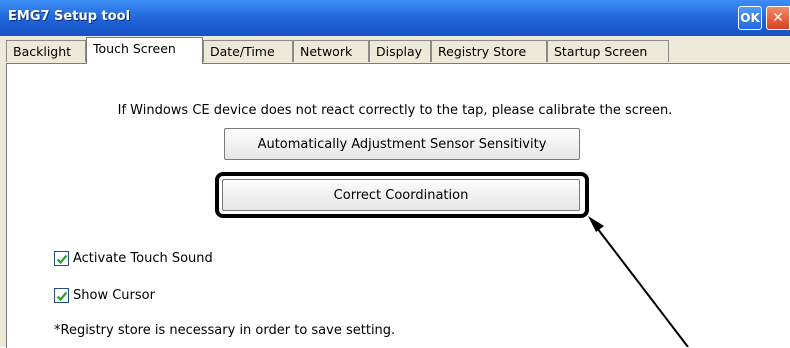 The height and width of the screenshot is (348, 790). What do you see at coordinates (144, 50) in the screenshot?
I see `tab-touch-screen: Touch Screen` at bounding box center [144, 50].